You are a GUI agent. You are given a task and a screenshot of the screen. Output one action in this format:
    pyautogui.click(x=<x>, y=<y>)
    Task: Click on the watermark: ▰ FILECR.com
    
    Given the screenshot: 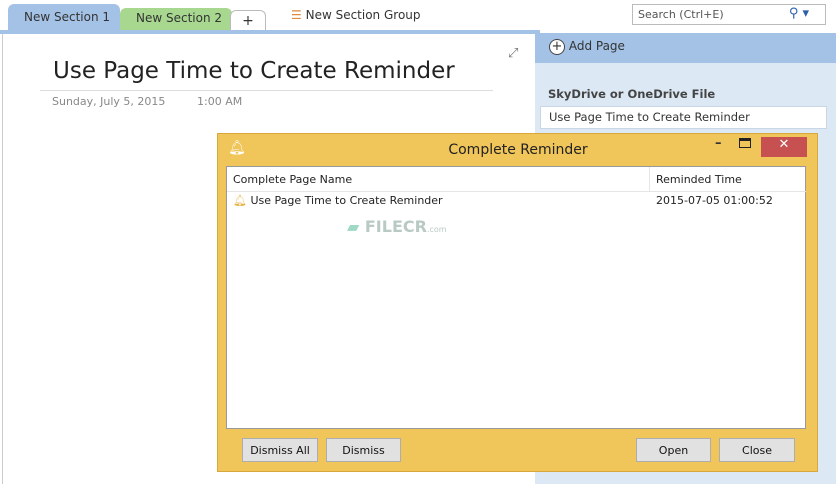 What is the action you would take?
    pyautogui.click(x=397, y=226)
    